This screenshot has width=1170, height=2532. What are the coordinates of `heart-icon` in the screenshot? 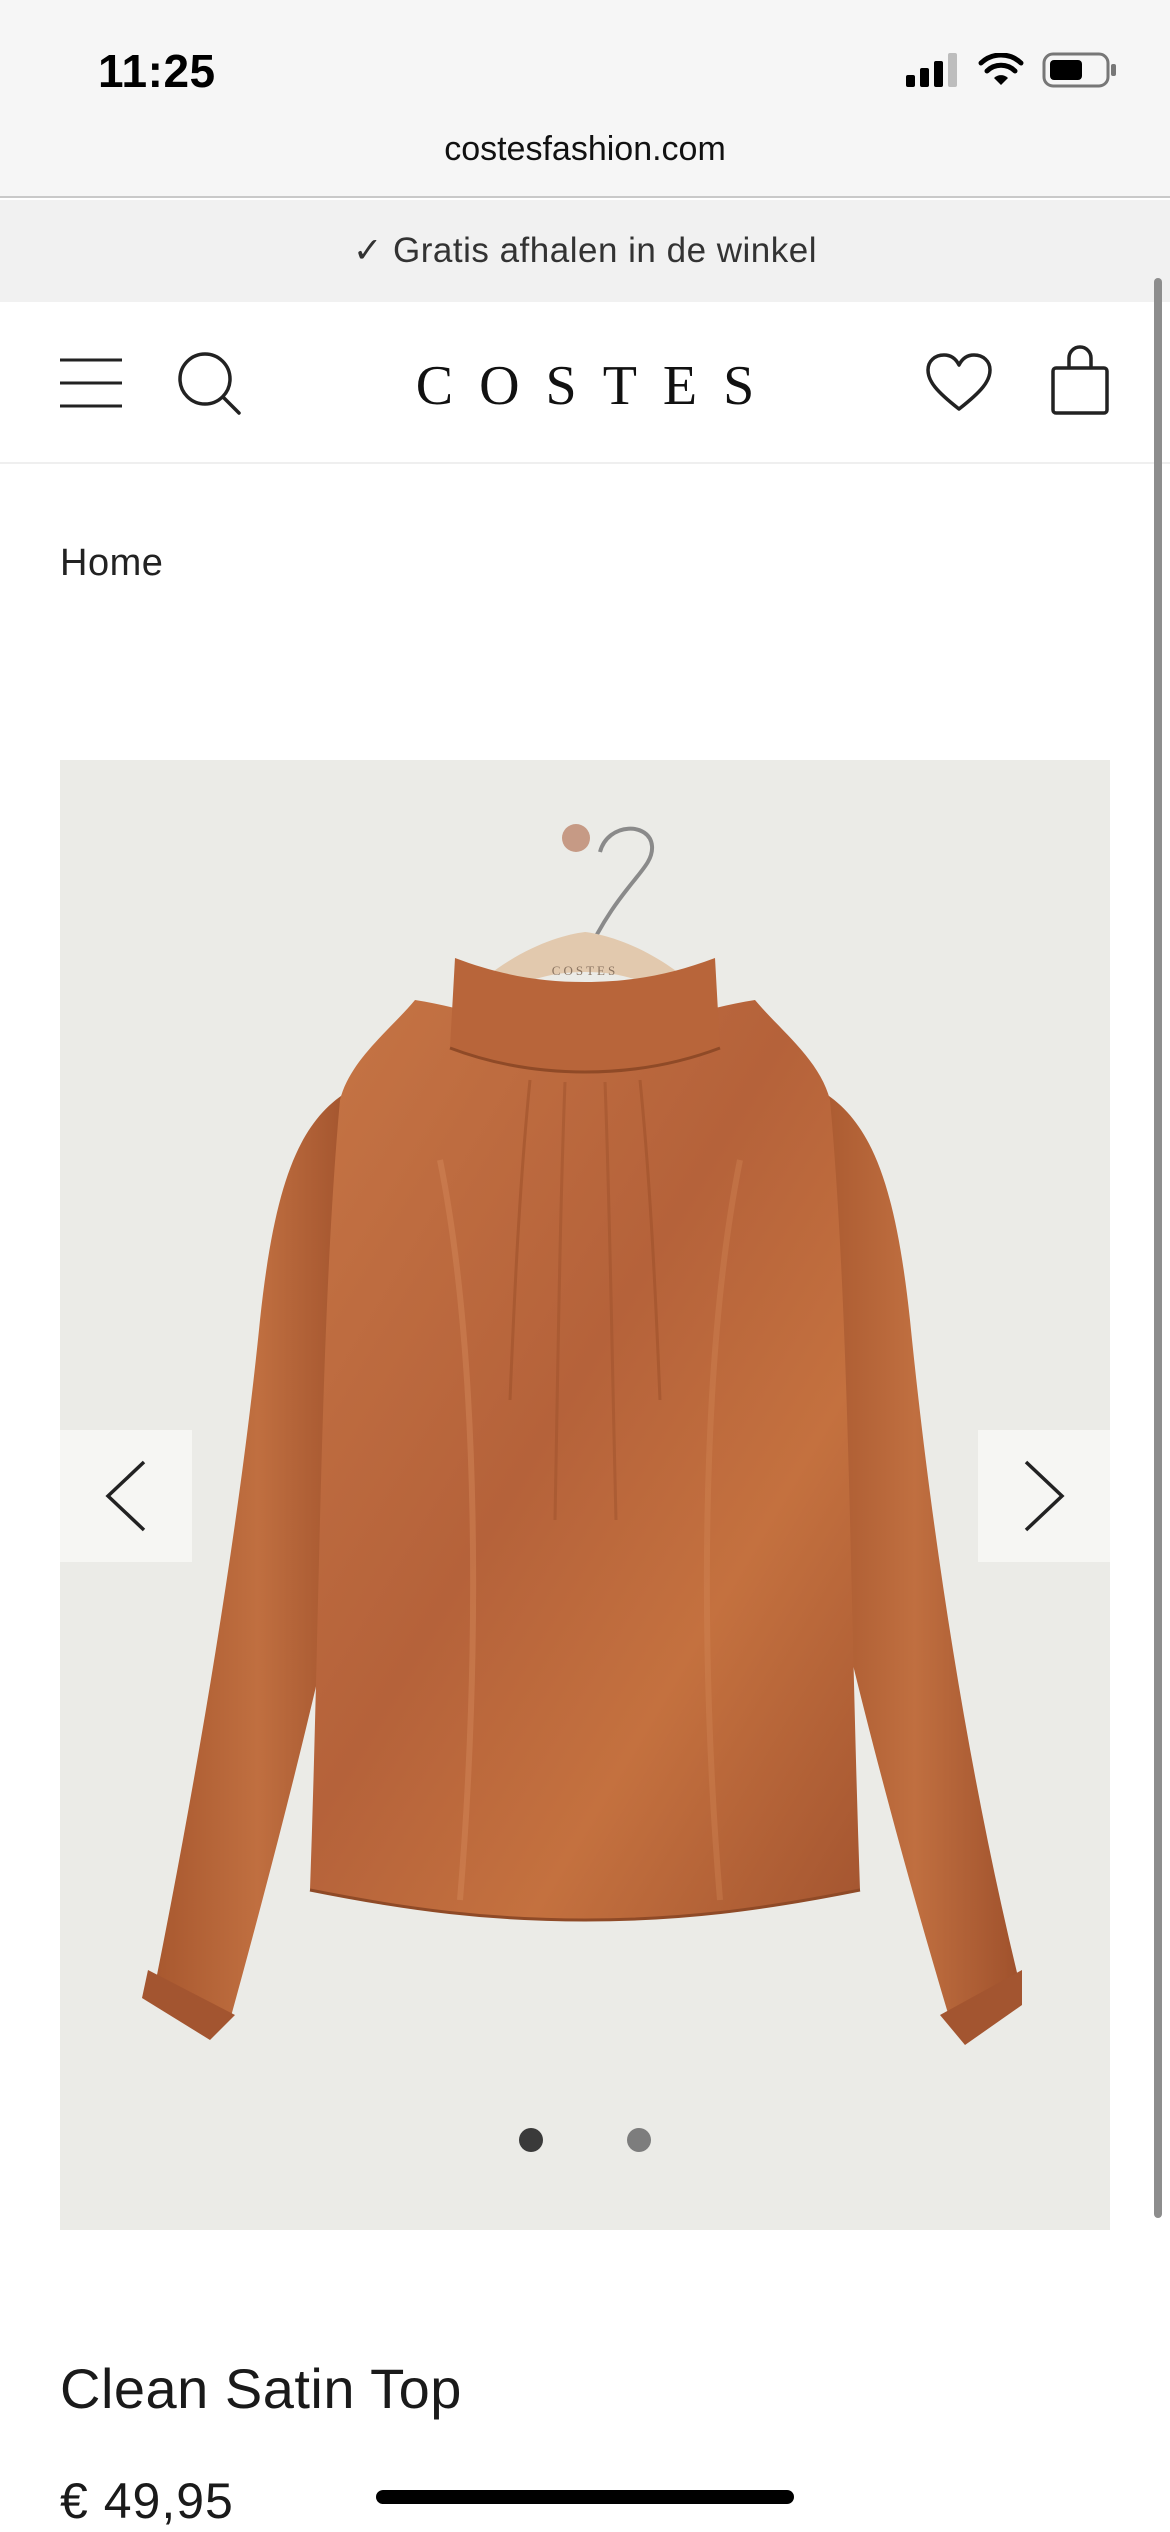 It's located at (959, 382).